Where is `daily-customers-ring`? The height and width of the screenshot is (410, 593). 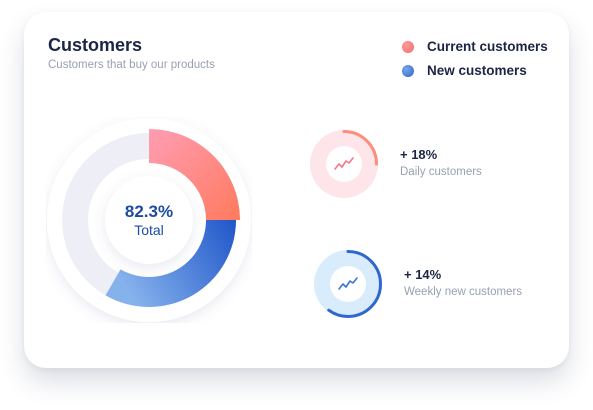
daily-customers-ring is located at coordinates (344, 164).